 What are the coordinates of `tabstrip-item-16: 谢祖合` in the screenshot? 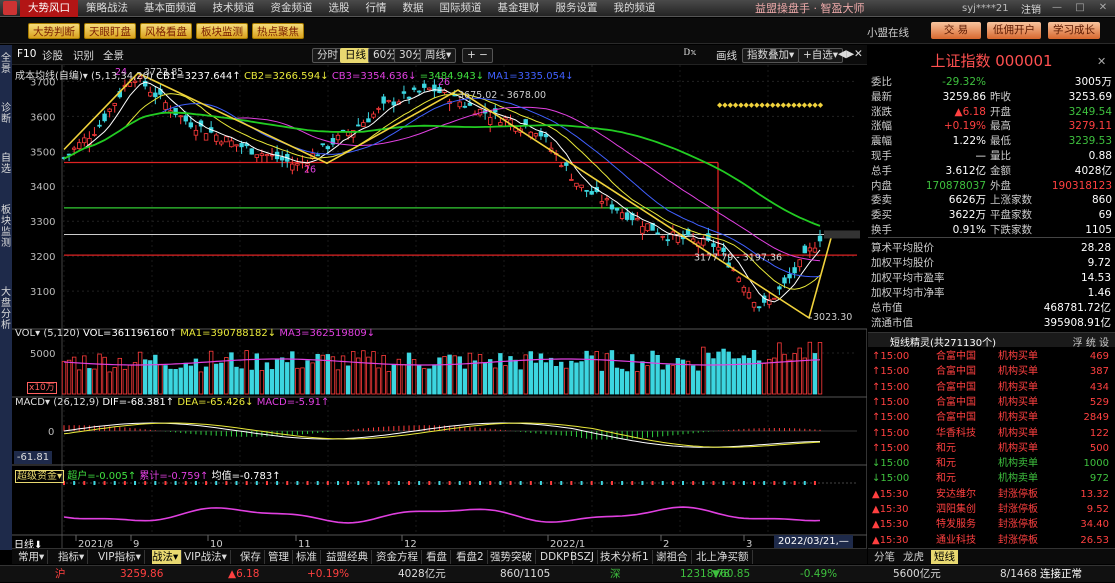 It's located at (674, 557).